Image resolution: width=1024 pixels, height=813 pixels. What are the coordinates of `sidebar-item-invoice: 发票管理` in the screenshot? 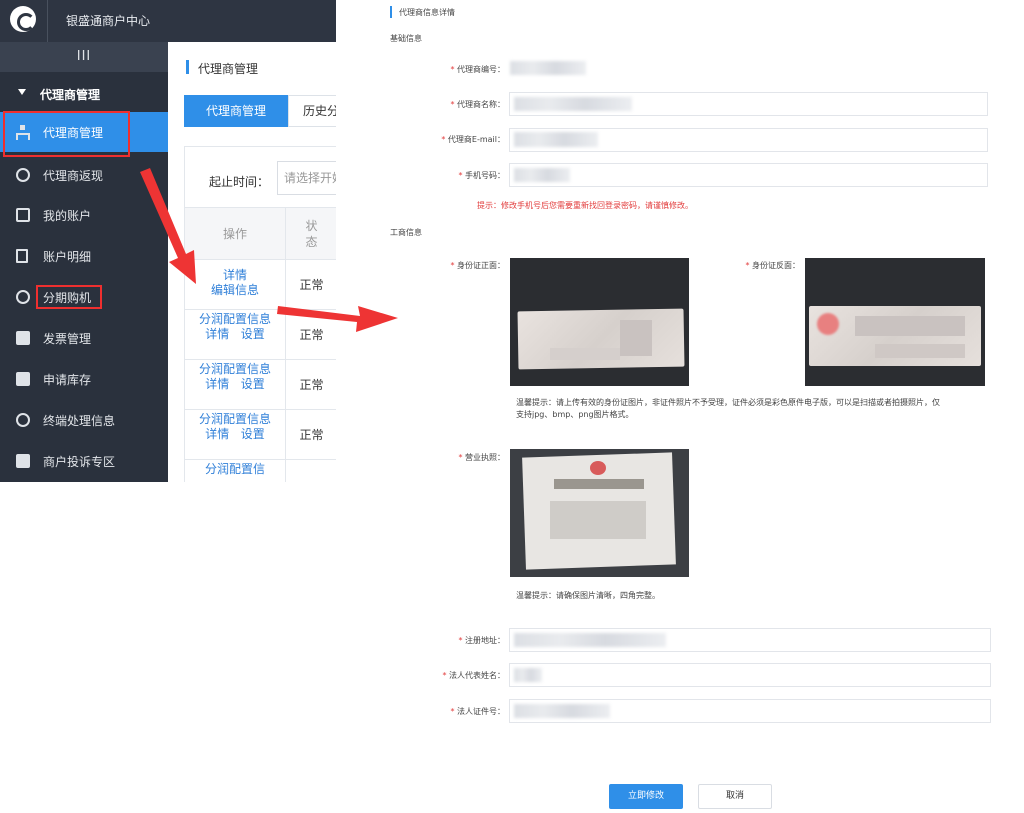 It's located at (84, 338).